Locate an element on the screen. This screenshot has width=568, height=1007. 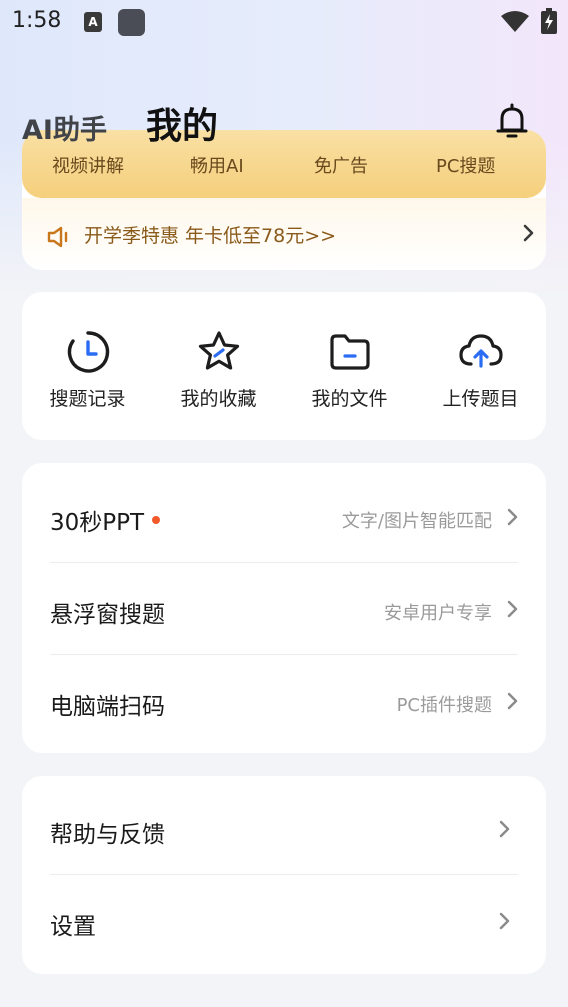
offer-text: 开学季特惠 年卡低至78元>> is located at coordinates (210, 236).